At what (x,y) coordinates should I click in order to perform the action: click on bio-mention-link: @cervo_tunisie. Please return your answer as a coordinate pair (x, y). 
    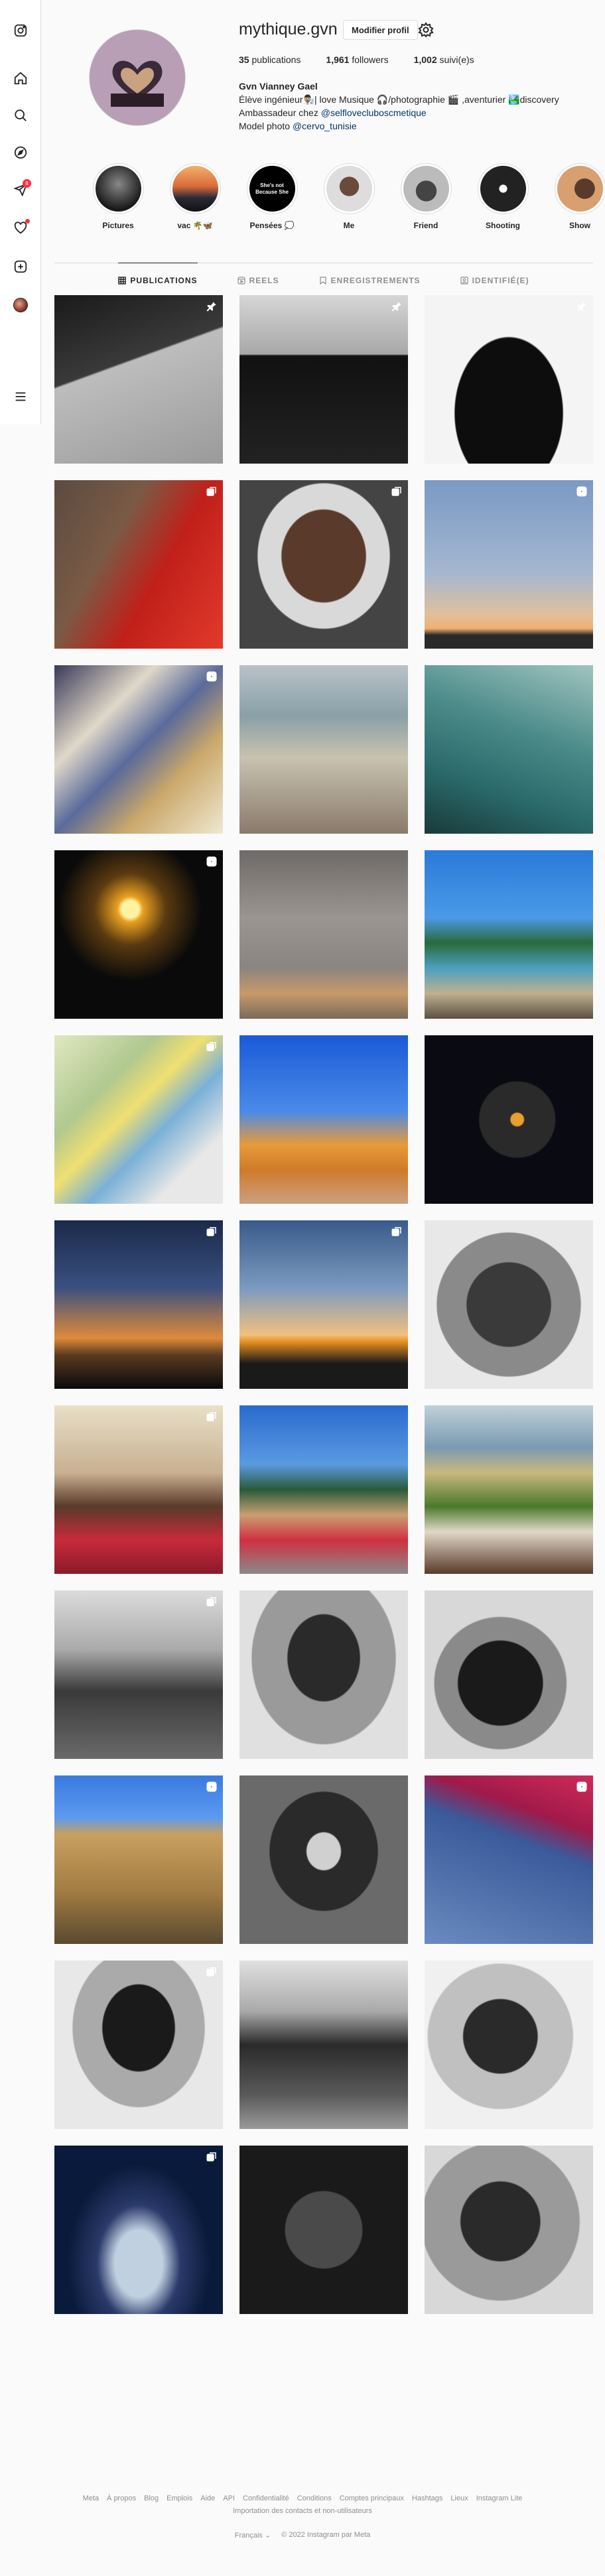
    Looking at the image, I should click on (325, 126).